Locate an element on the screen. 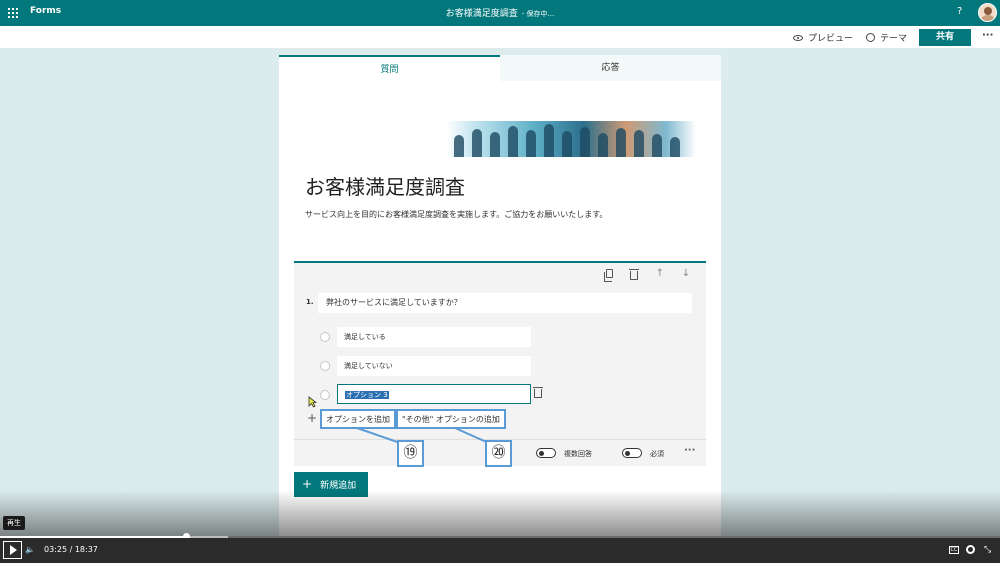 The width and height of the screenshot is (1000, 563). play-tooltip: 再生 is located at coordinates (14, 523).